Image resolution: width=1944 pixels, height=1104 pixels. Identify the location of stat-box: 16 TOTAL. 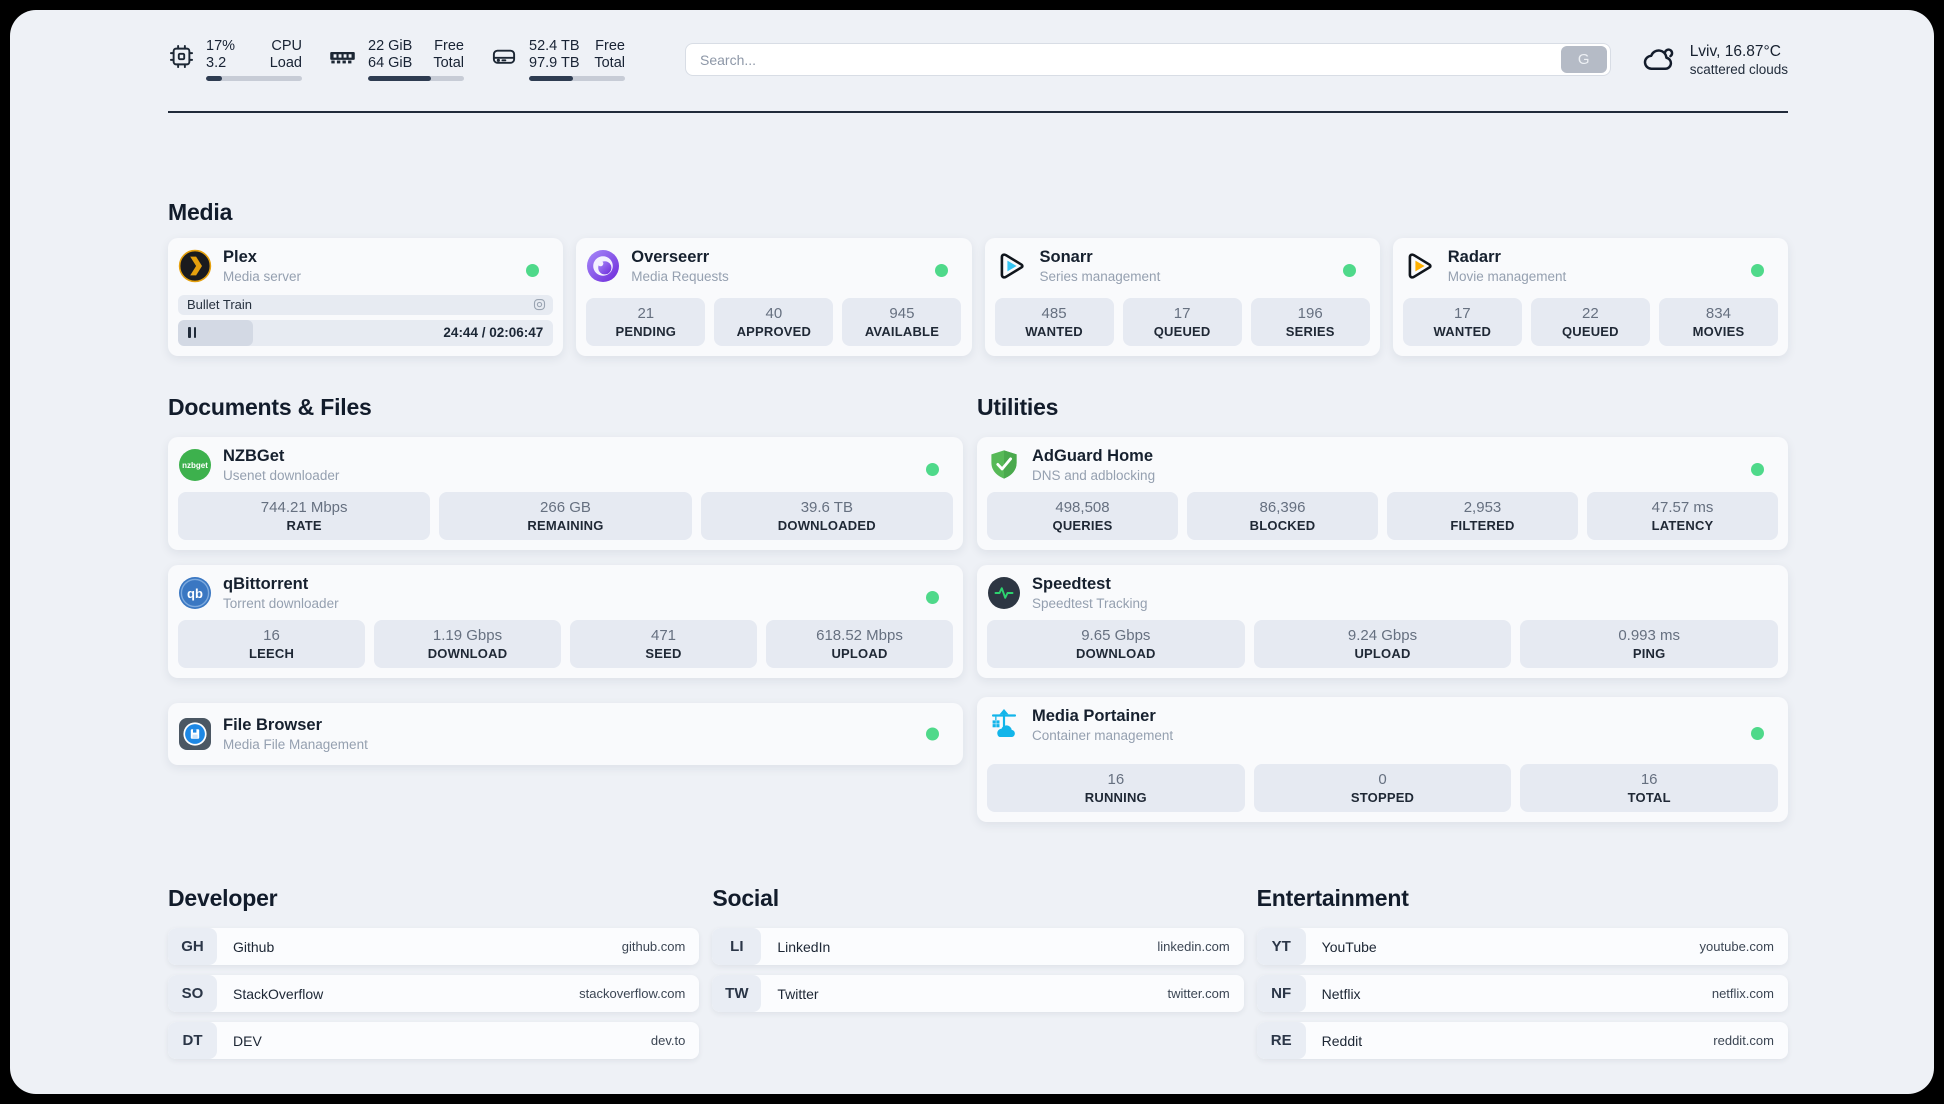
(1649, 788).